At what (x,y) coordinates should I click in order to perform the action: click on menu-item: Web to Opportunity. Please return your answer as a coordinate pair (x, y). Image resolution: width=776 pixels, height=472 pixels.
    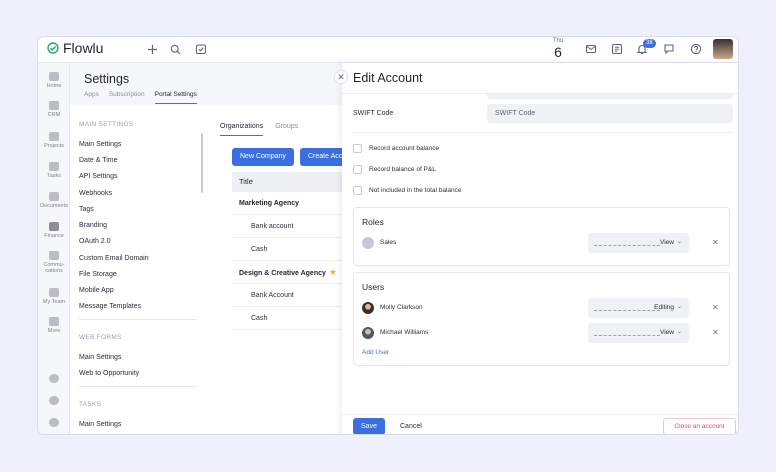
    Looking at the image, I should click on (109, 373).